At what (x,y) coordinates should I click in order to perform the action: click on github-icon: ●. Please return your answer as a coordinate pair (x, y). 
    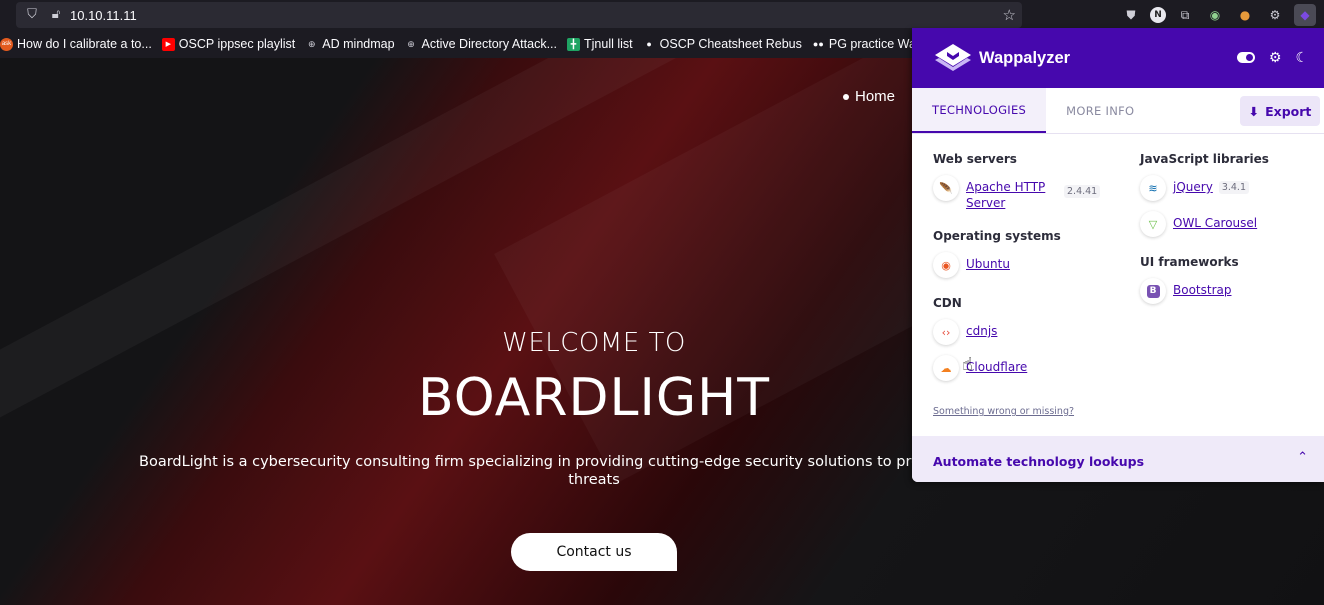
    Looking at the image, I should click on (649, 44).